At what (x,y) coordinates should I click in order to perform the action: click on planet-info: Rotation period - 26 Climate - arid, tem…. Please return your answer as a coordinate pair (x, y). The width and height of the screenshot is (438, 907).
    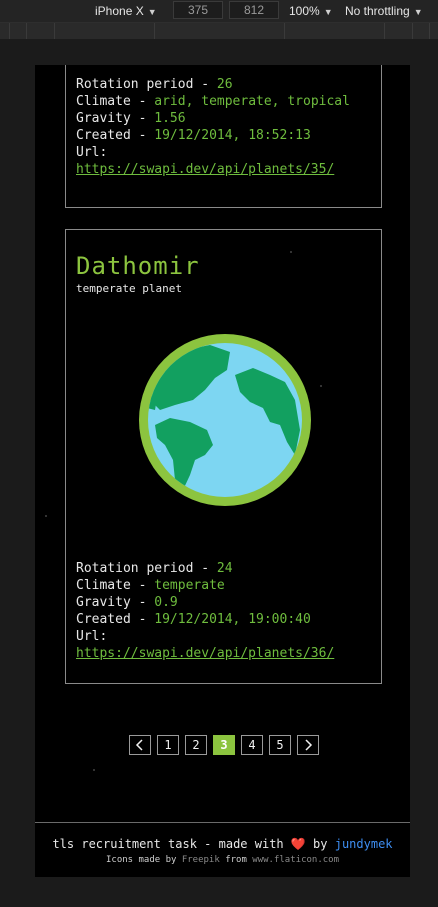
    Looking at the image, I should click on (213, 127).